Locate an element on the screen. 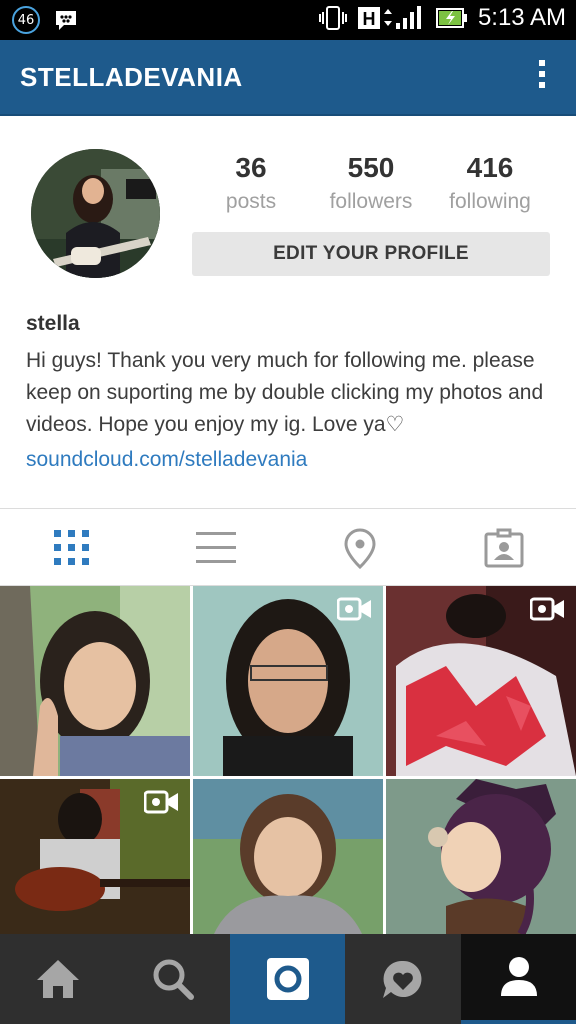 Image resolution: width=576 pixels, height=1024 pixels. nav-activity is located at coordinates (402, 979).